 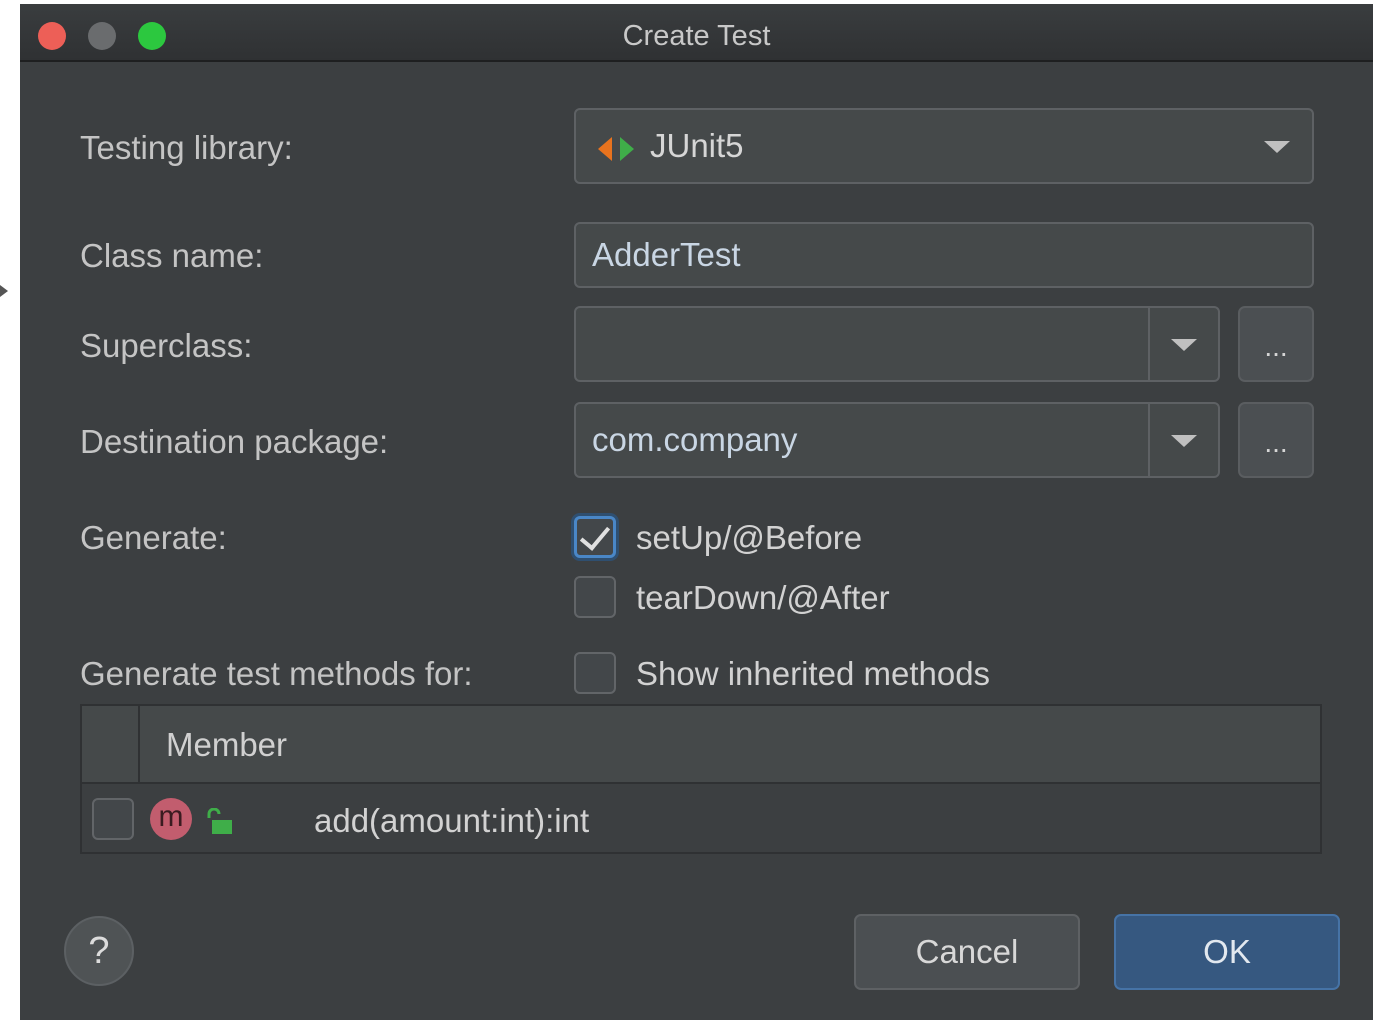 I want to click on title-bar: Create Test, so click(x=696, y=33).